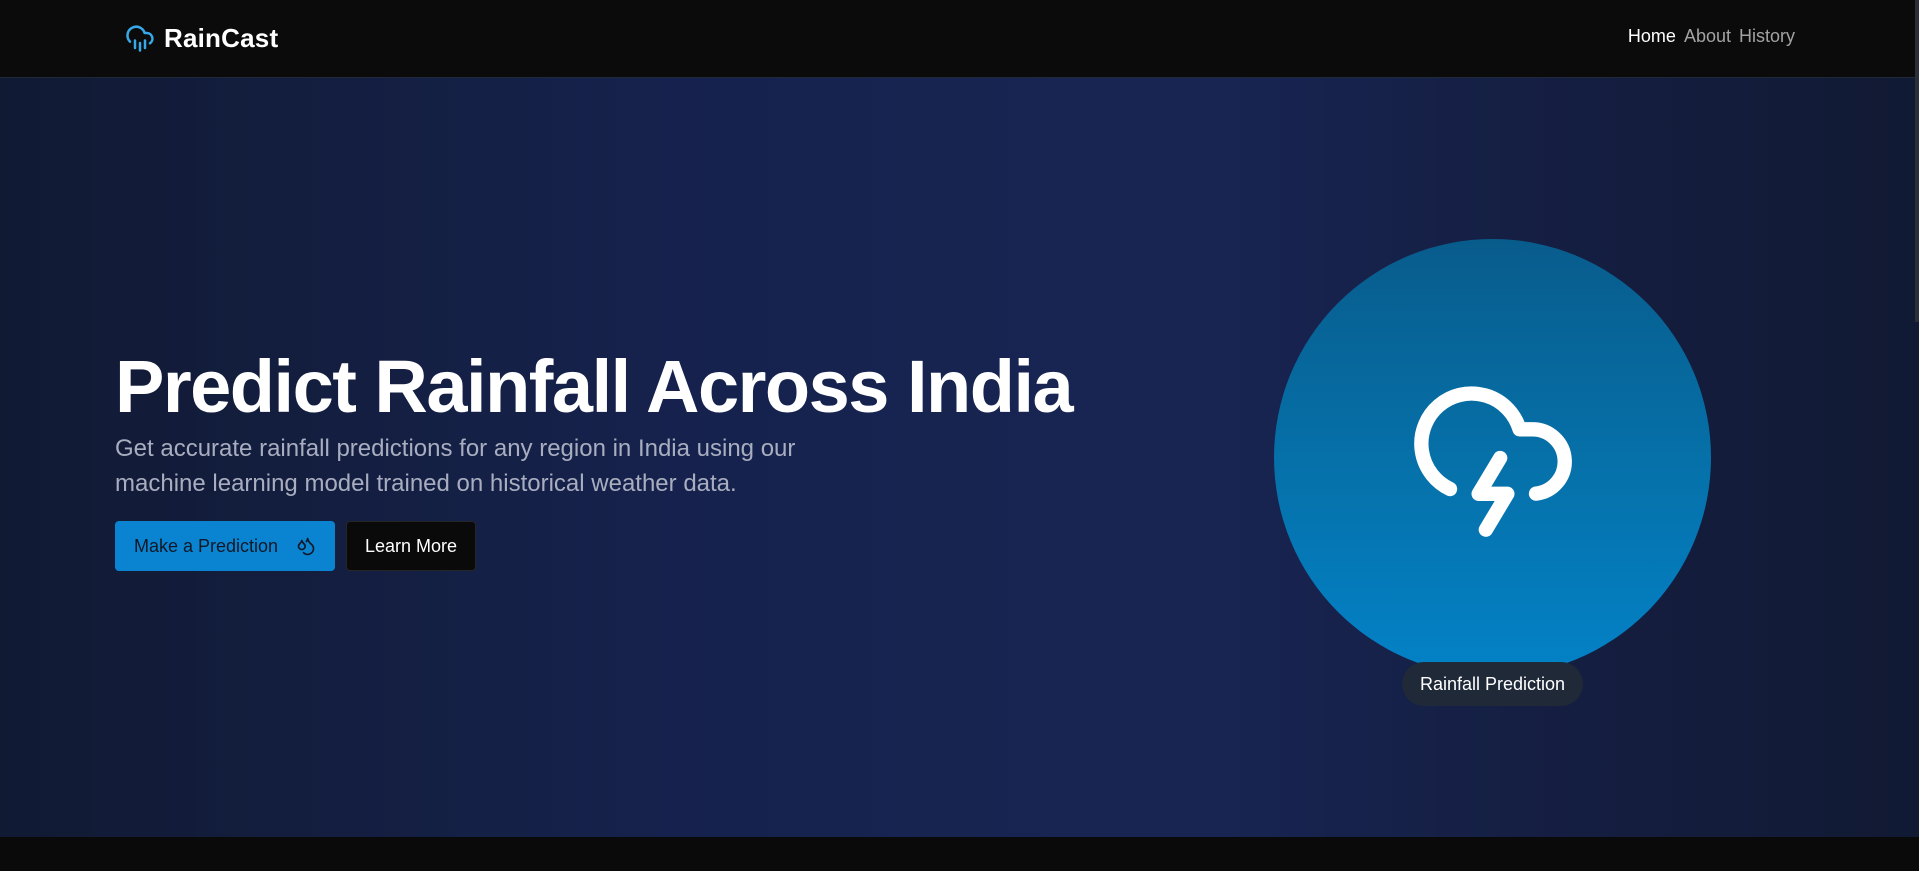 This screenshot has height=871, width=1919. What do you see at coordinates (1492, 684) in the screenshot?
I see `rainfall-prediction-badge: Rainfall Prediction` at bounding box center [1492, 684].